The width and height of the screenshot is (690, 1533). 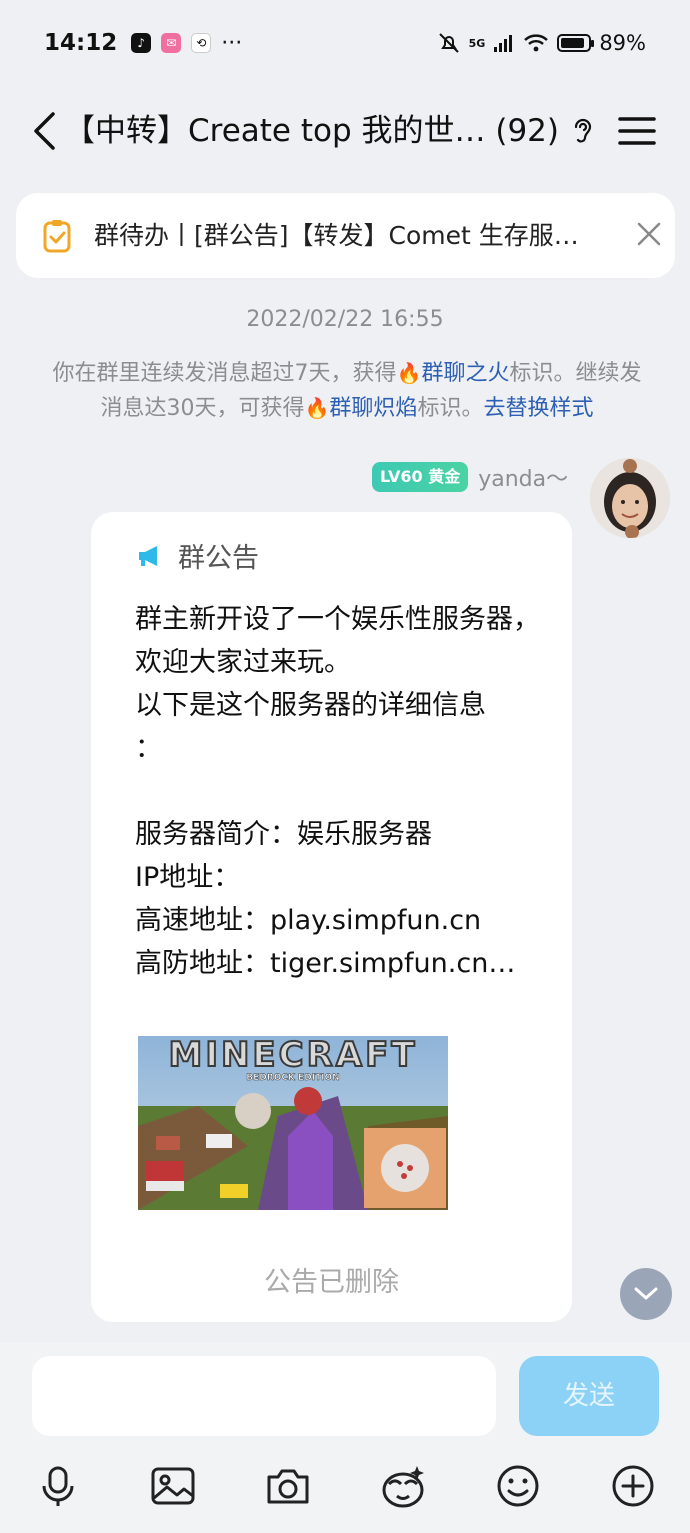 I want to click on wifi-icon, so click(x=536, y=43).